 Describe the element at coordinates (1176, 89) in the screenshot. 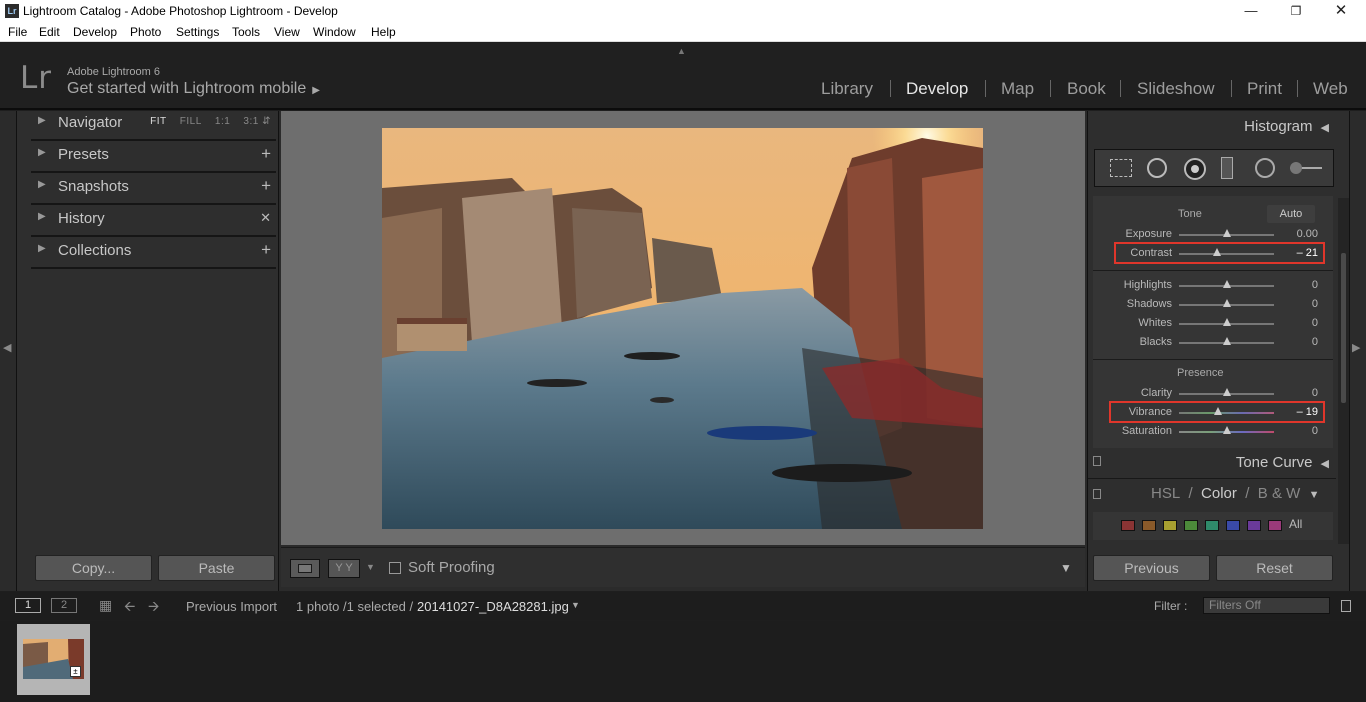

I see `module-slideshow: Slideshow` at that location.